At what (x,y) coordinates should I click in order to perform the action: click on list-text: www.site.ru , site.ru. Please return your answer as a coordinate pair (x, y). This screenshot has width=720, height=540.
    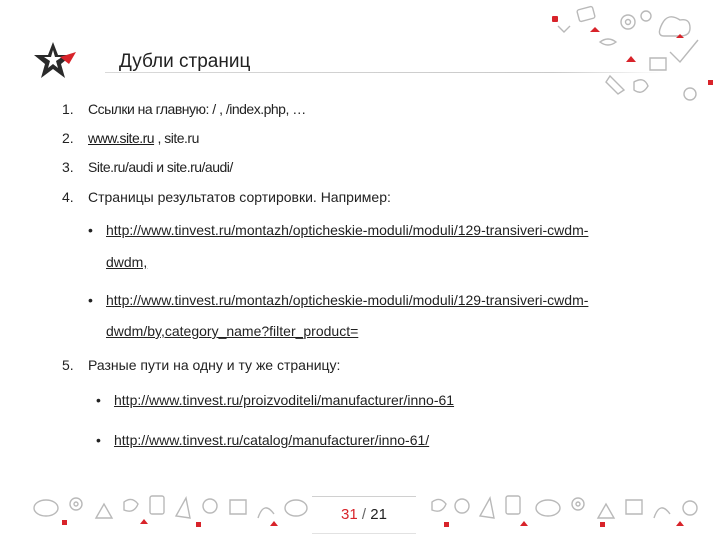
    Looking at the image, I should click on (143, 138).